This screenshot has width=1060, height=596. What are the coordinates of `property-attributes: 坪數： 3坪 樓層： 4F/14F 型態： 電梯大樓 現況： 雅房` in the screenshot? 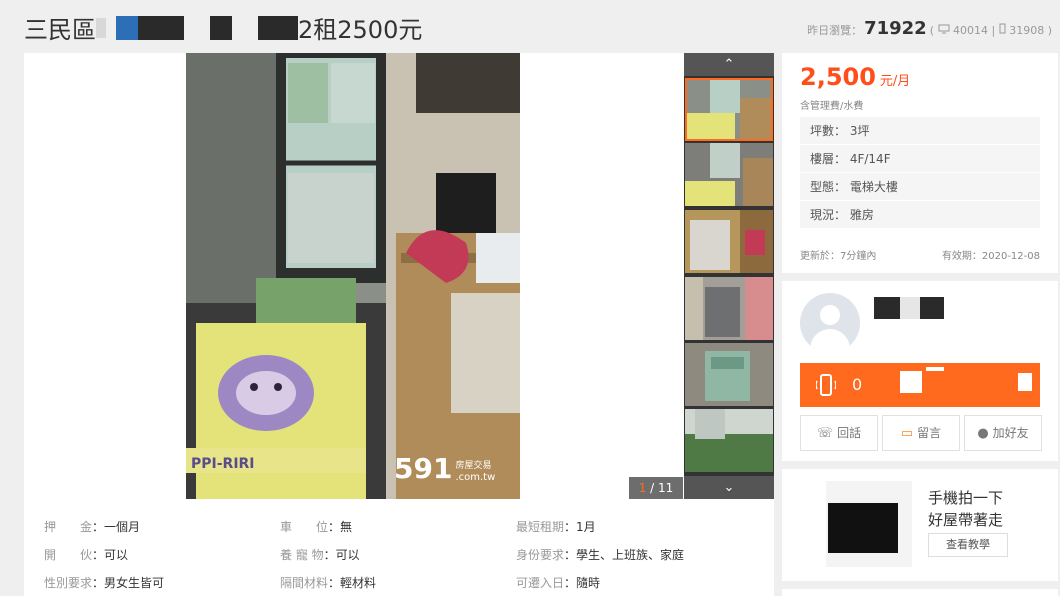 It's located at (920, 173).